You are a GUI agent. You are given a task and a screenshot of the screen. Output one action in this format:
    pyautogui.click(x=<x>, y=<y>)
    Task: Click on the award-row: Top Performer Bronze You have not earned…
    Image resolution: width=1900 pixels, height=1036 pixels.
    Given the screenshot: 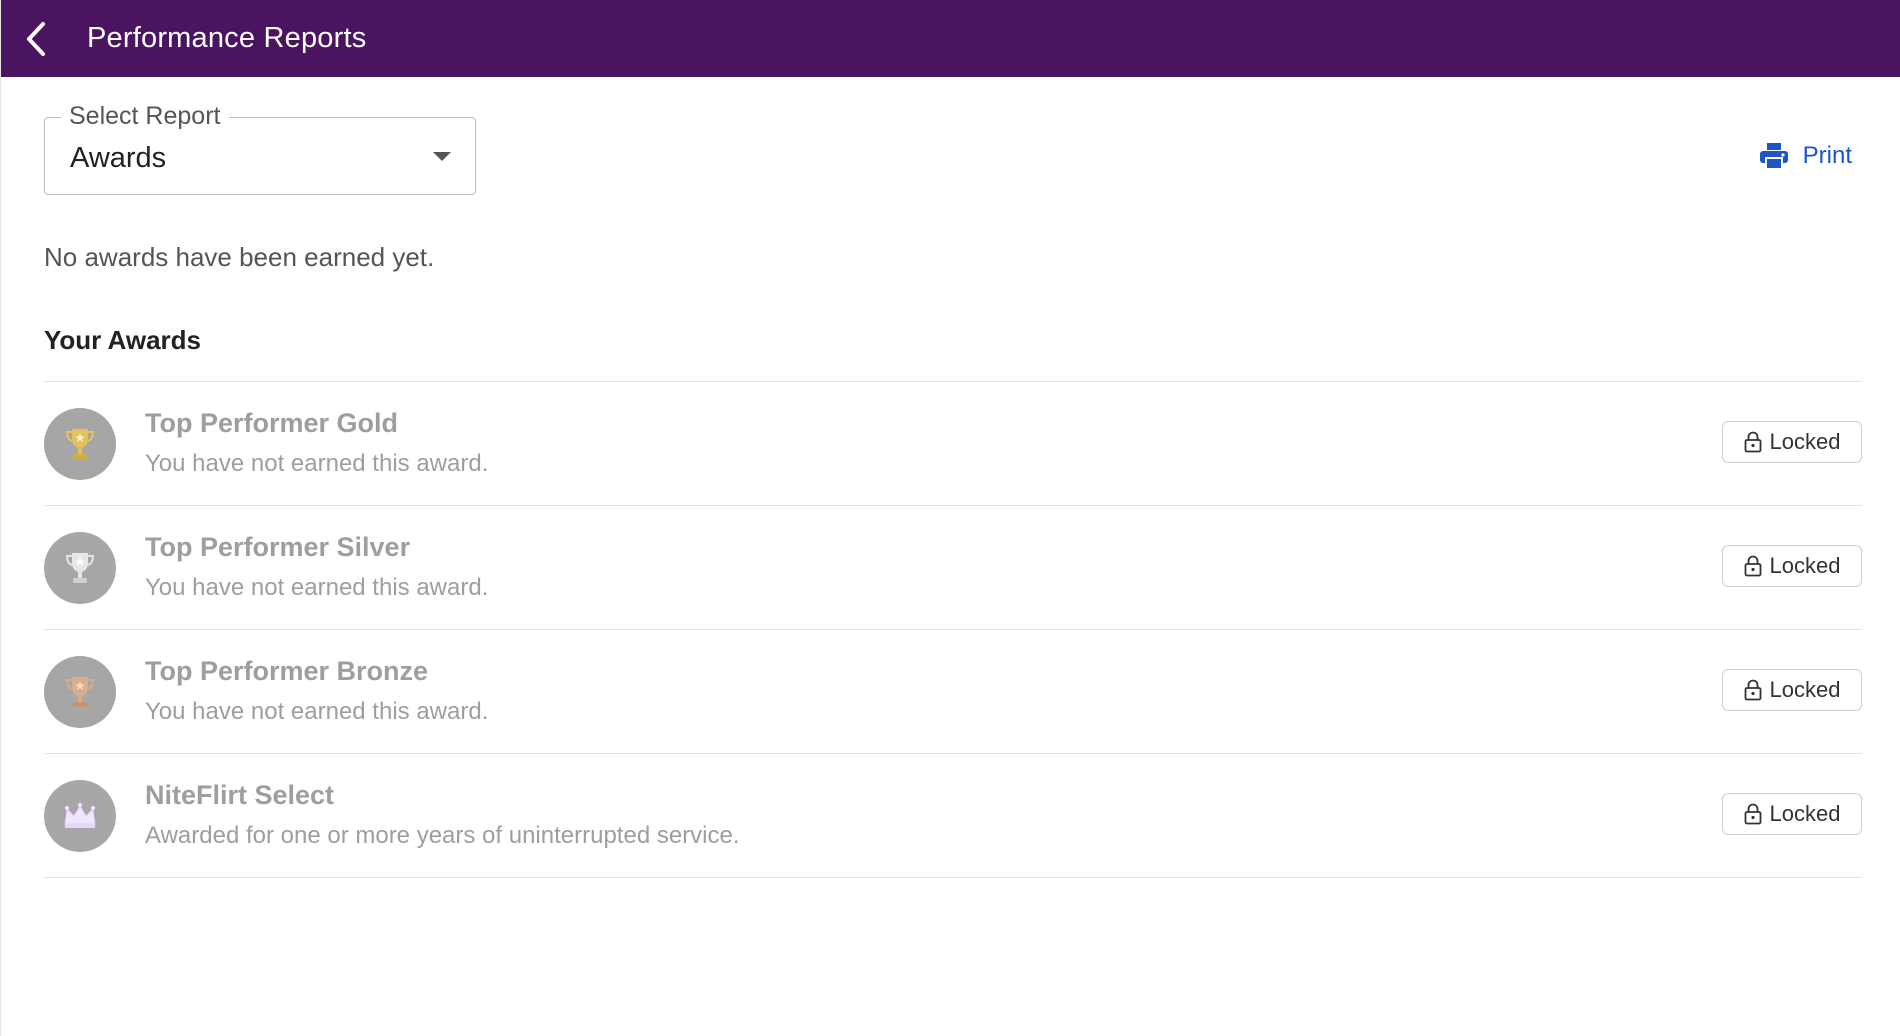 What is the action you would take?
    pyautogui.click(x=953, y=692)
    